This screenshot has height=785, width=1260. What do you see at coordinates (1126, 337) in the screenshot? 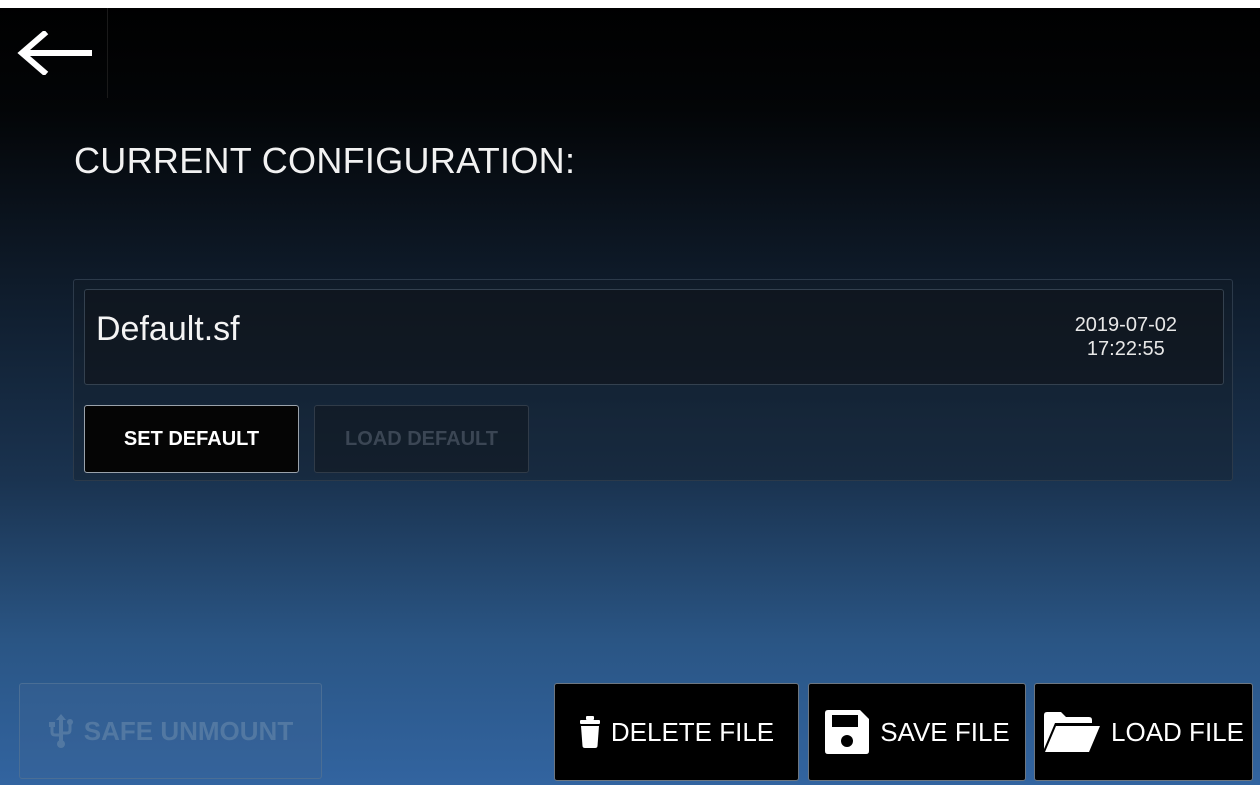
I see `file-timestamp: 2019-07-02 17:22:55` at bounding box center [1126, 337].